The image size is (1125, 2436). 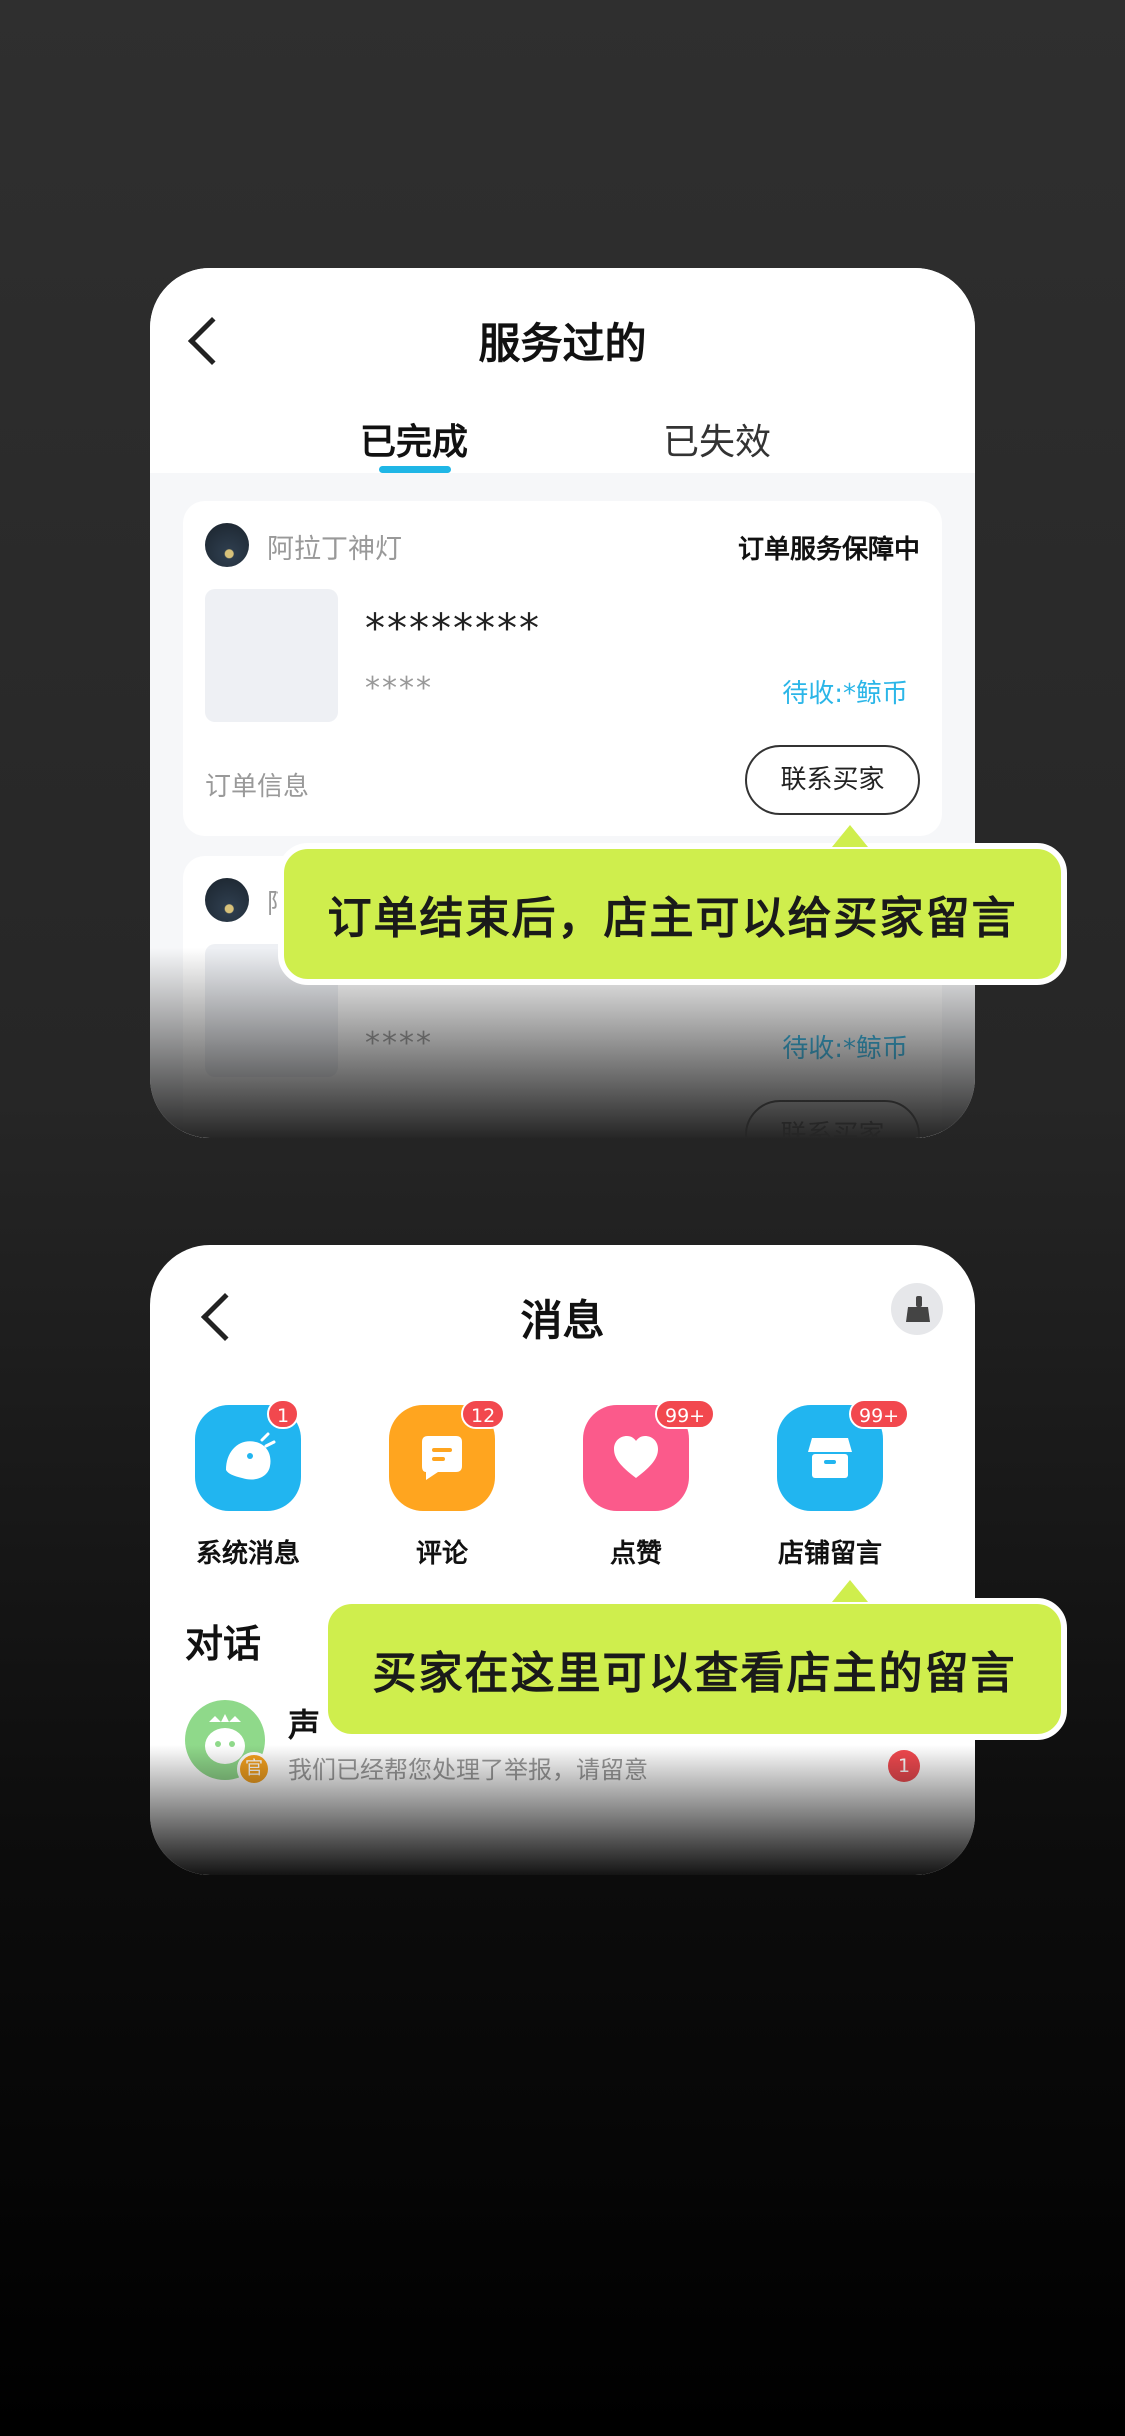 What do you see at coordinates (271, 655) in the screenshot?
I see `product-thumbnail` at bounding box center [271, 655].